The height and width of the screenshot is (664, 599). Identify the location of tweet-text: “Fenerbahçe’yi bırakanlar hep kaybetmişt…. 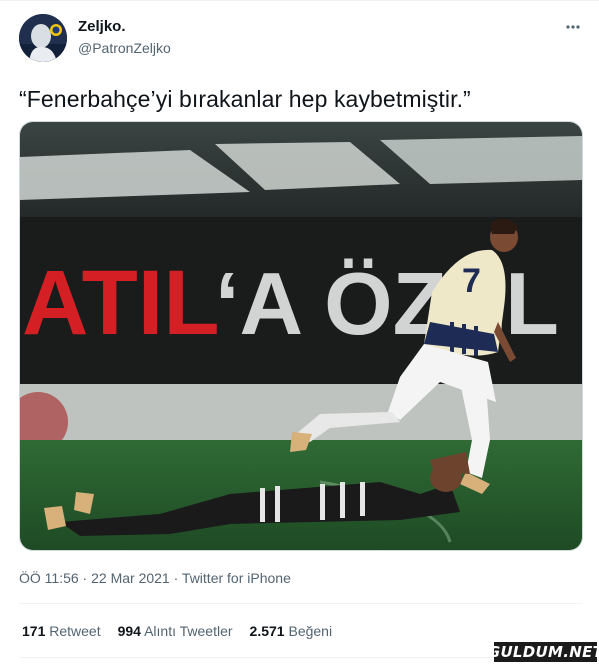
(245, 99).